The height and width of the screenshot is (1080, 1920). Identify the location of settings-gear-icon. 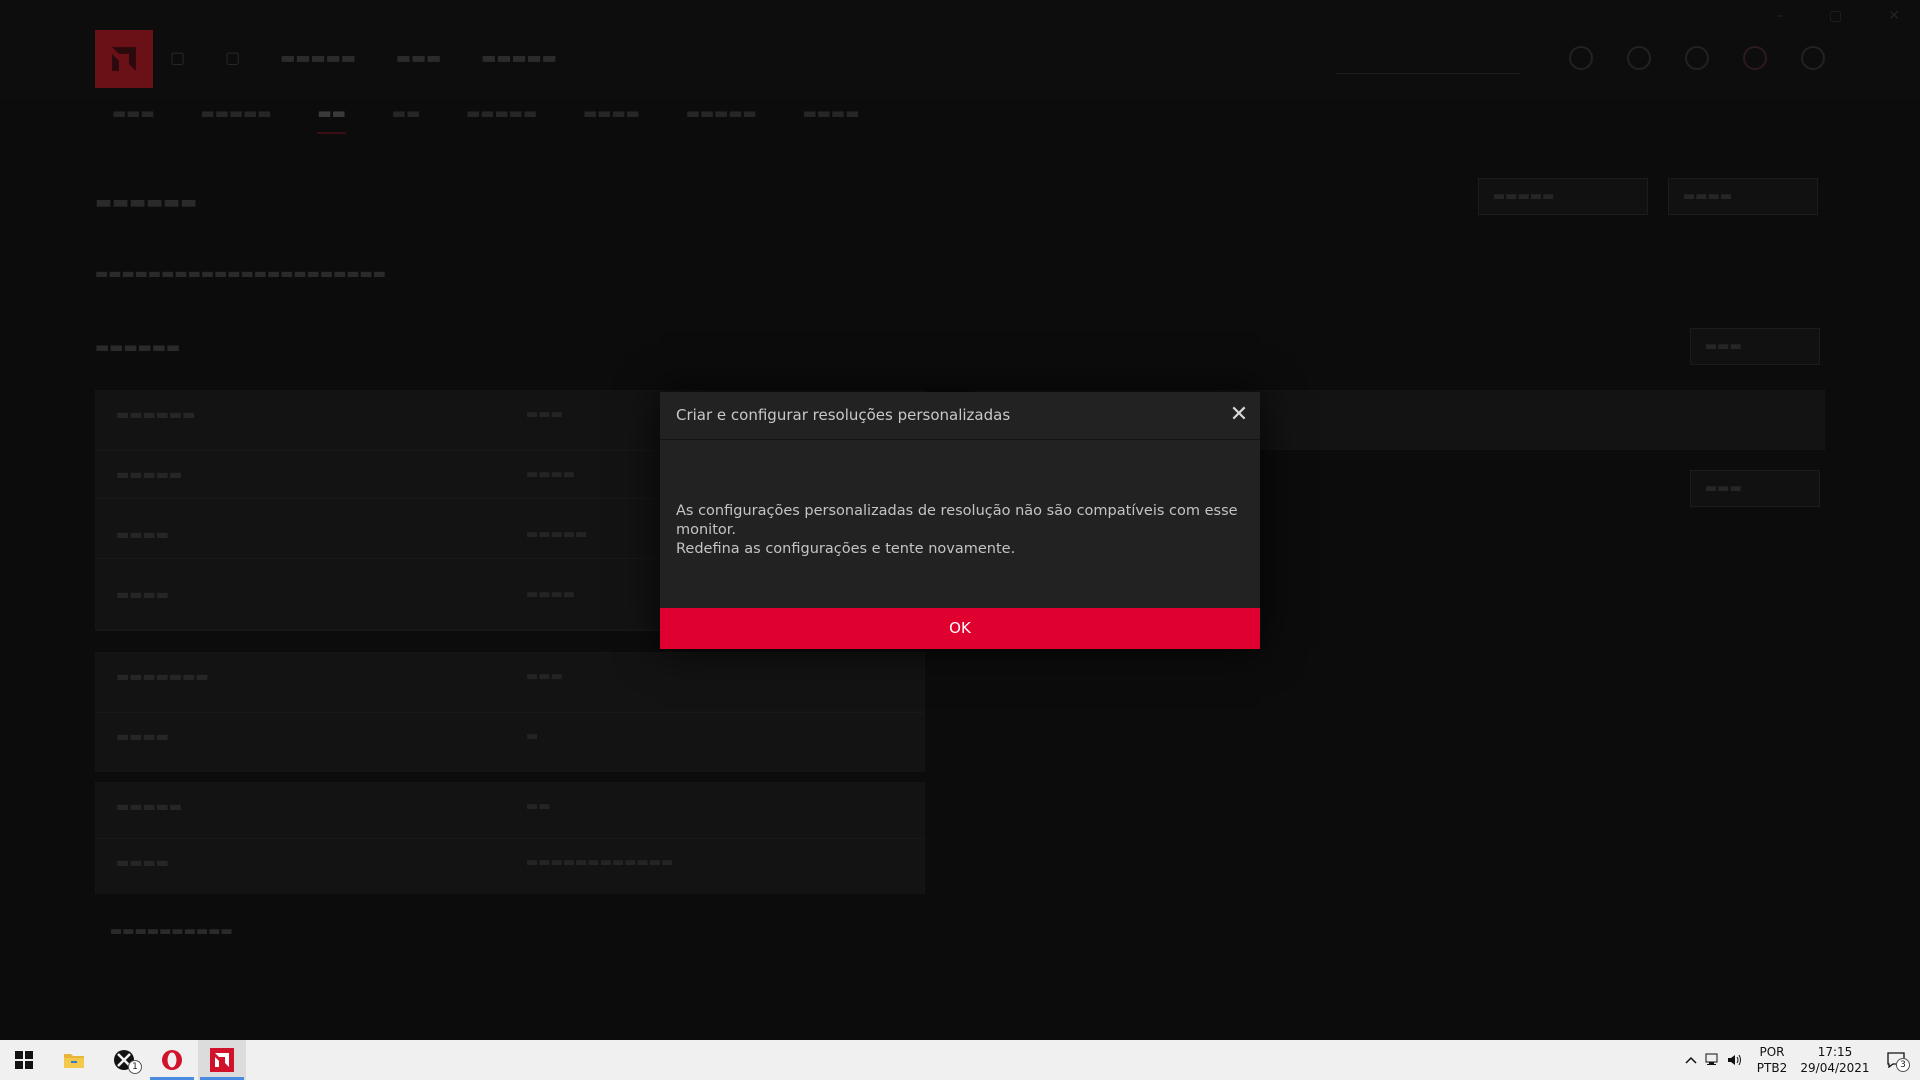
(1755, 58).